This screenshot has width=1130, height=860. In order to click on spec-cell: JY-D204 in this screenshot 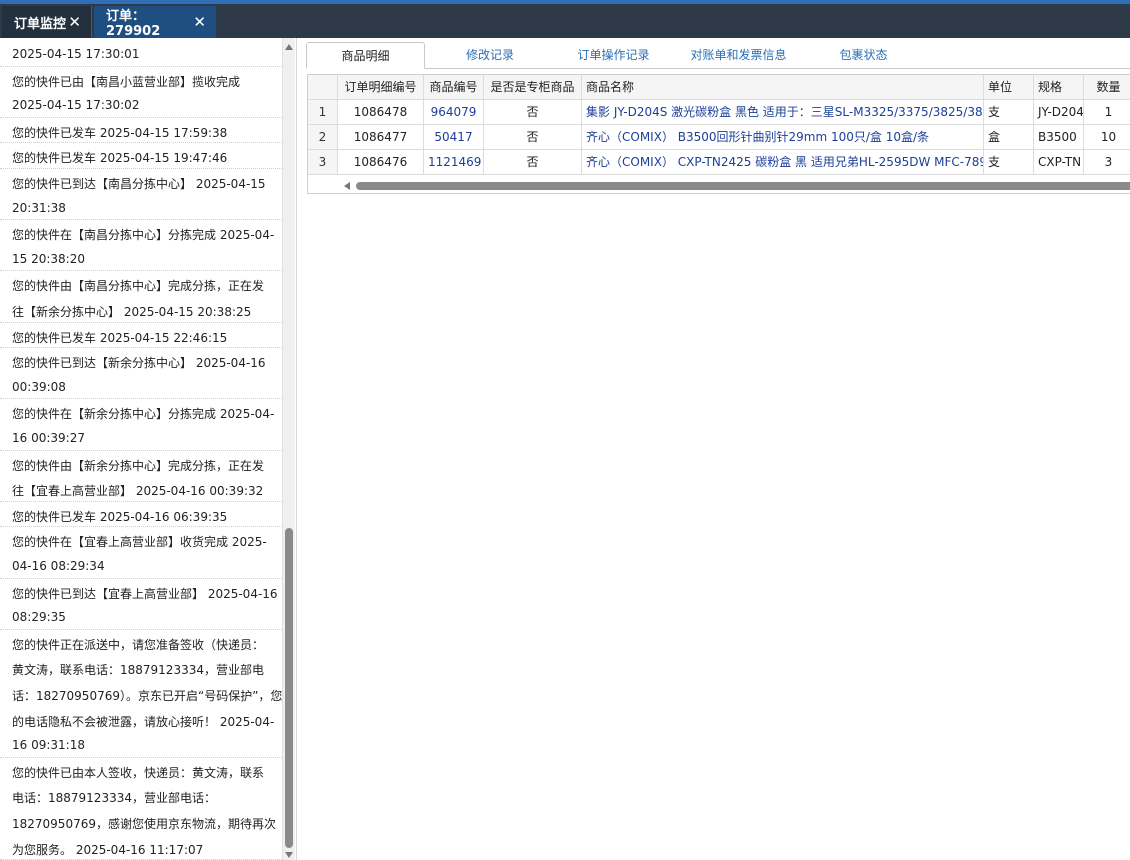, I will do `click(1059, 112)`.